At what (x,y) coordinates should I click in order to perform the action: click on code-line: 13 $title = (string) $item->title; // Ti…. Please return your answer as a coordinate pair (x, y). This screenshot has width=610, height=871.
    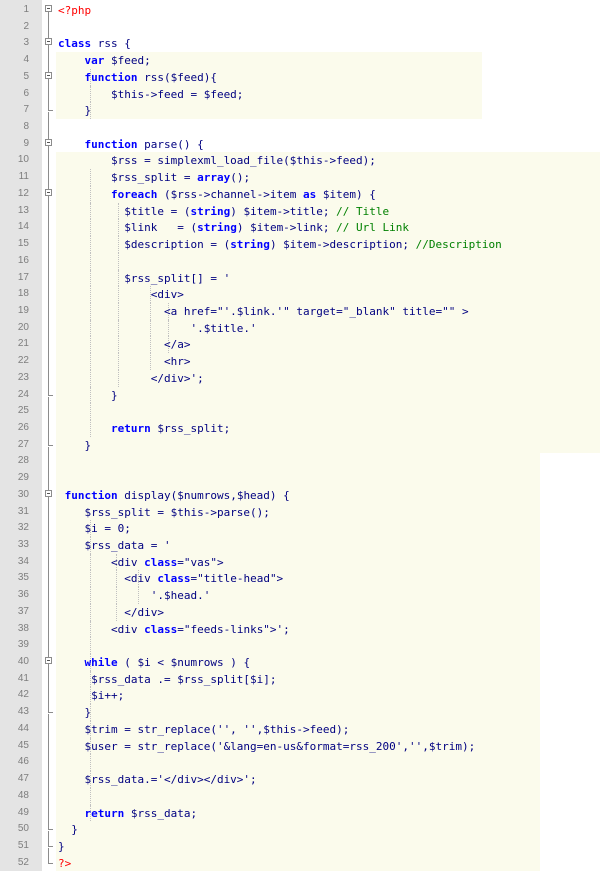
    Looking at the image, I should click on (305, 211).